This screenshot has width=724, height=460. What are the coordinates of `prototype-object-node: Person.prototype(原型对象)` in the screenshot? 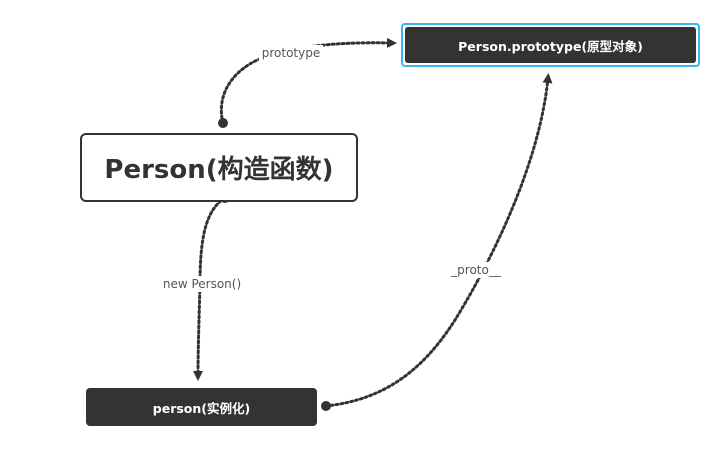 It's located at (550, 45).